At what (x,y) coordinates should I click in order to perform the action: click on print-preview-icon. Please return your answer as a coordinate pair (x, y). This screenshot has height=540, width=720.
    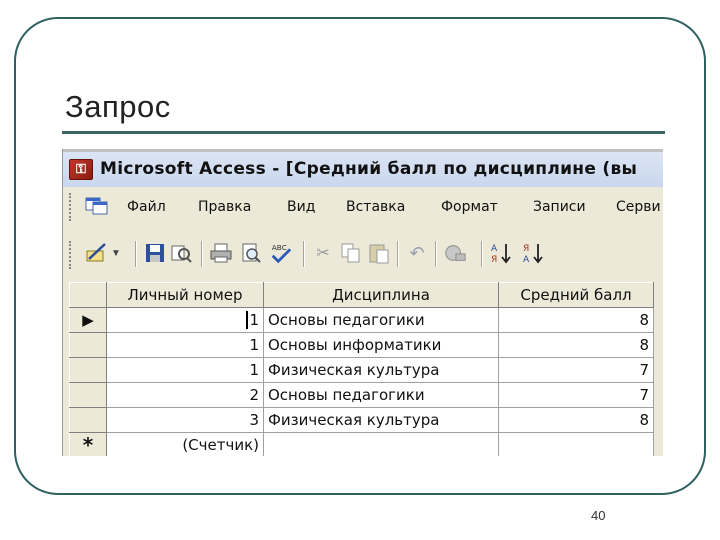
    Looking at the image, I should click on (251, 253).